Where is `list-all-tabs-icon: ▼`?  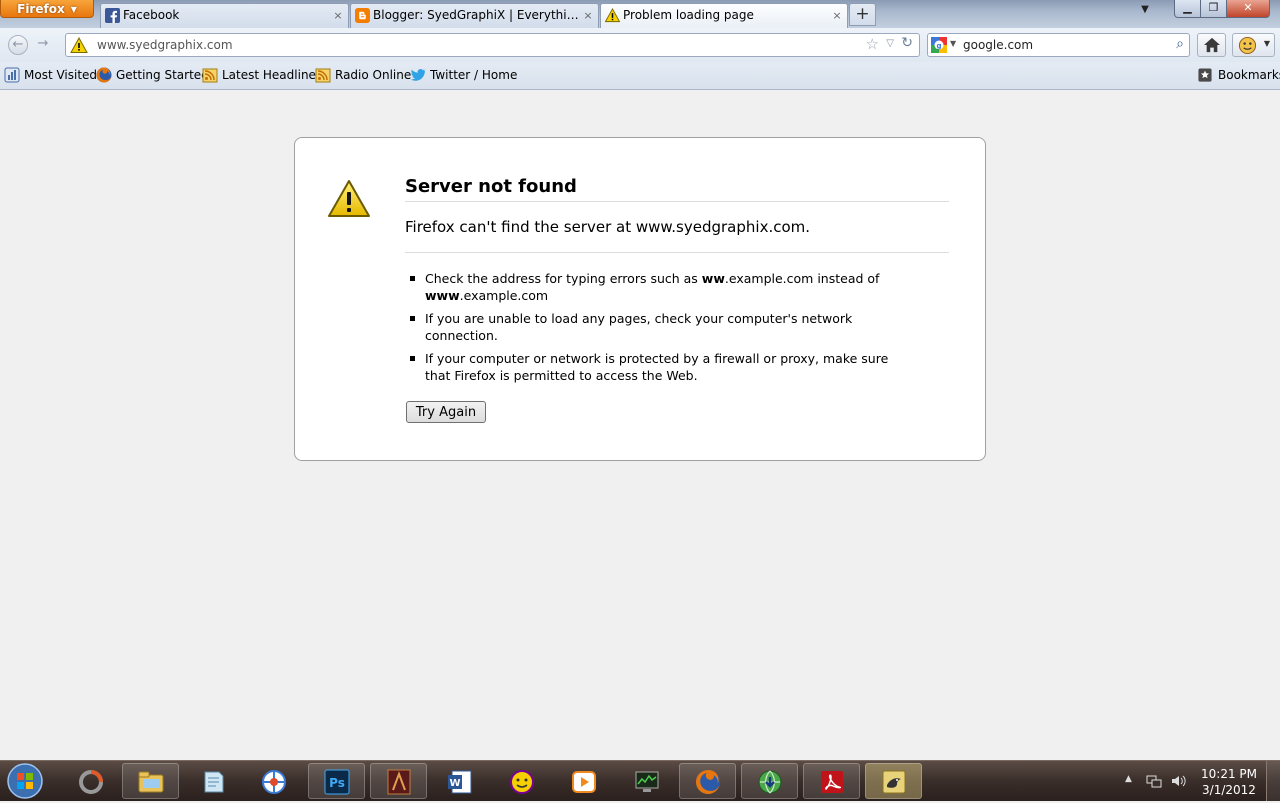 list-all-tabs-icon: ▼ is located at coordinates (1145, 9).